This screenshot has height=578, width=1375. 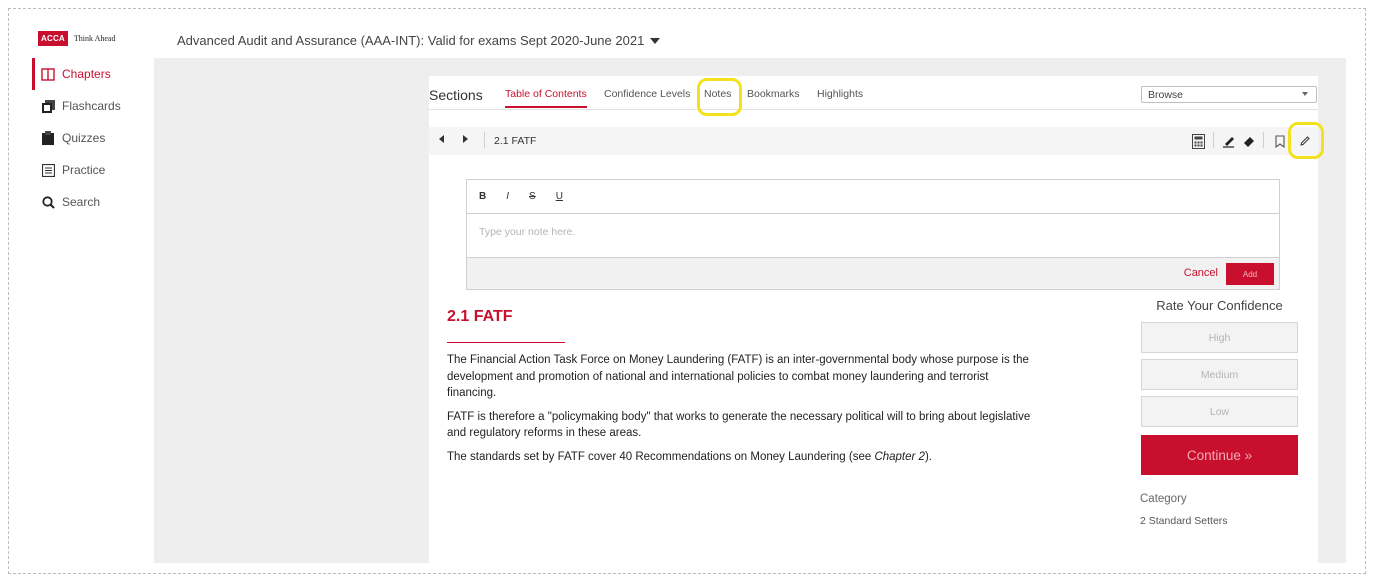 What do you see at coordinates (1229, 141) in the screenshot?
I see `highlighter-icon` at bounding box center [1229, 141].